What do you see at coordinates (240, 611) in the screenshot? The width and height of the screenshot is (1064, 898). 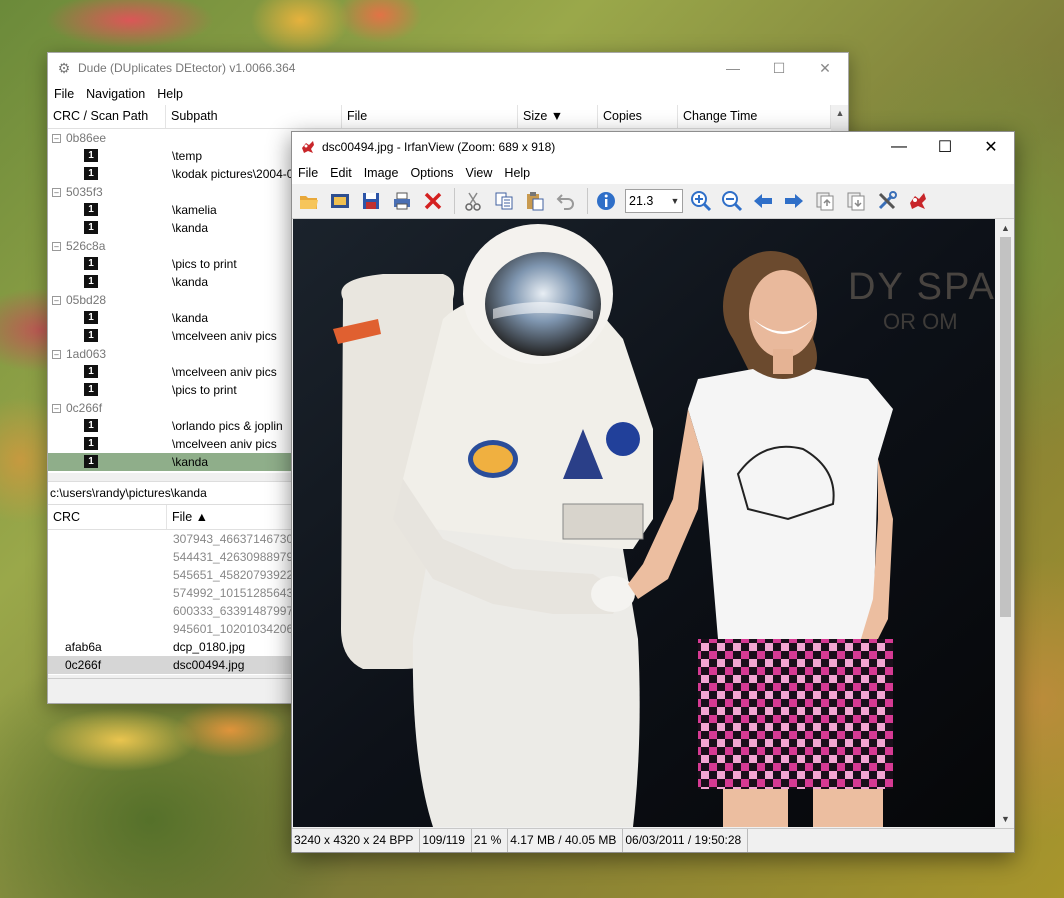 I see `file-name: 600333_6339148799713` at bounding box center [240, 611].